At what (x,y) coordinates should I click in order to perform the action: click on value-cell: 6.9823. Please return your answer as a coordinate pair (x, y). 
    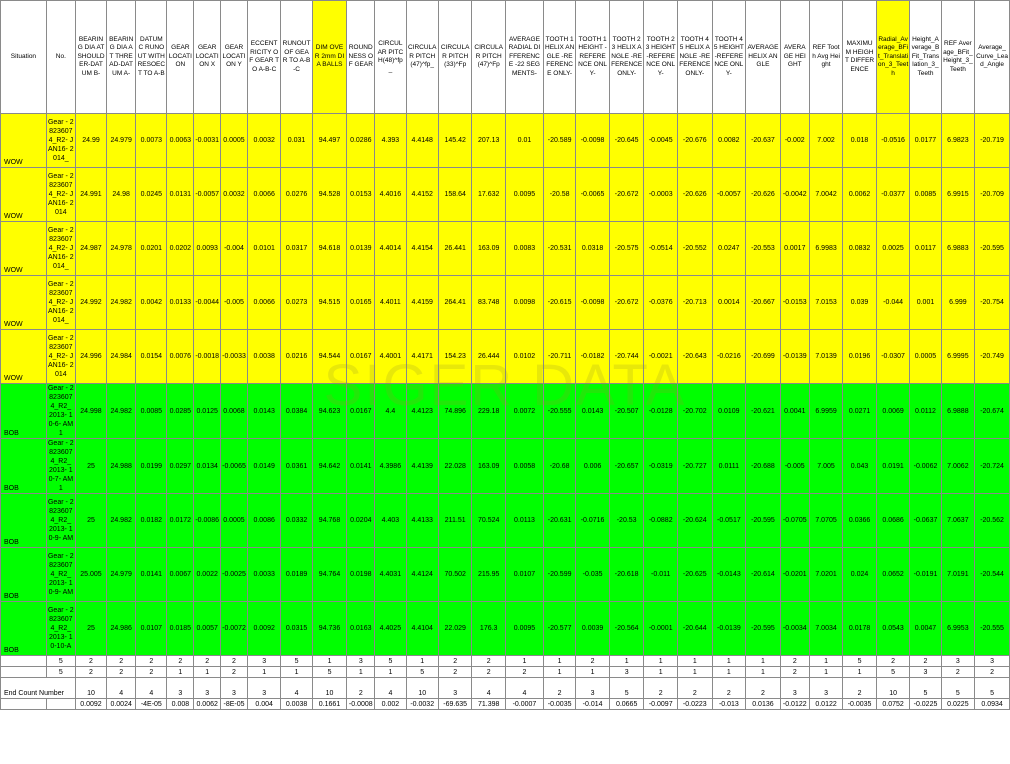
    Looking at the image, I should click on (958, 140).